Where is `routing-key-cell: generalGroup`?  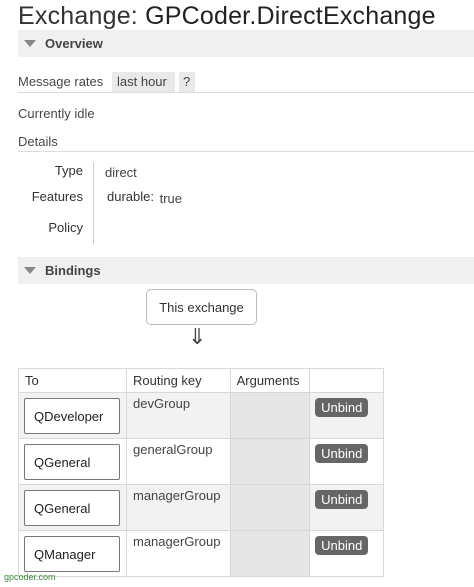 routing-key-cell: generalGroup is located at coordinates (178, 461).